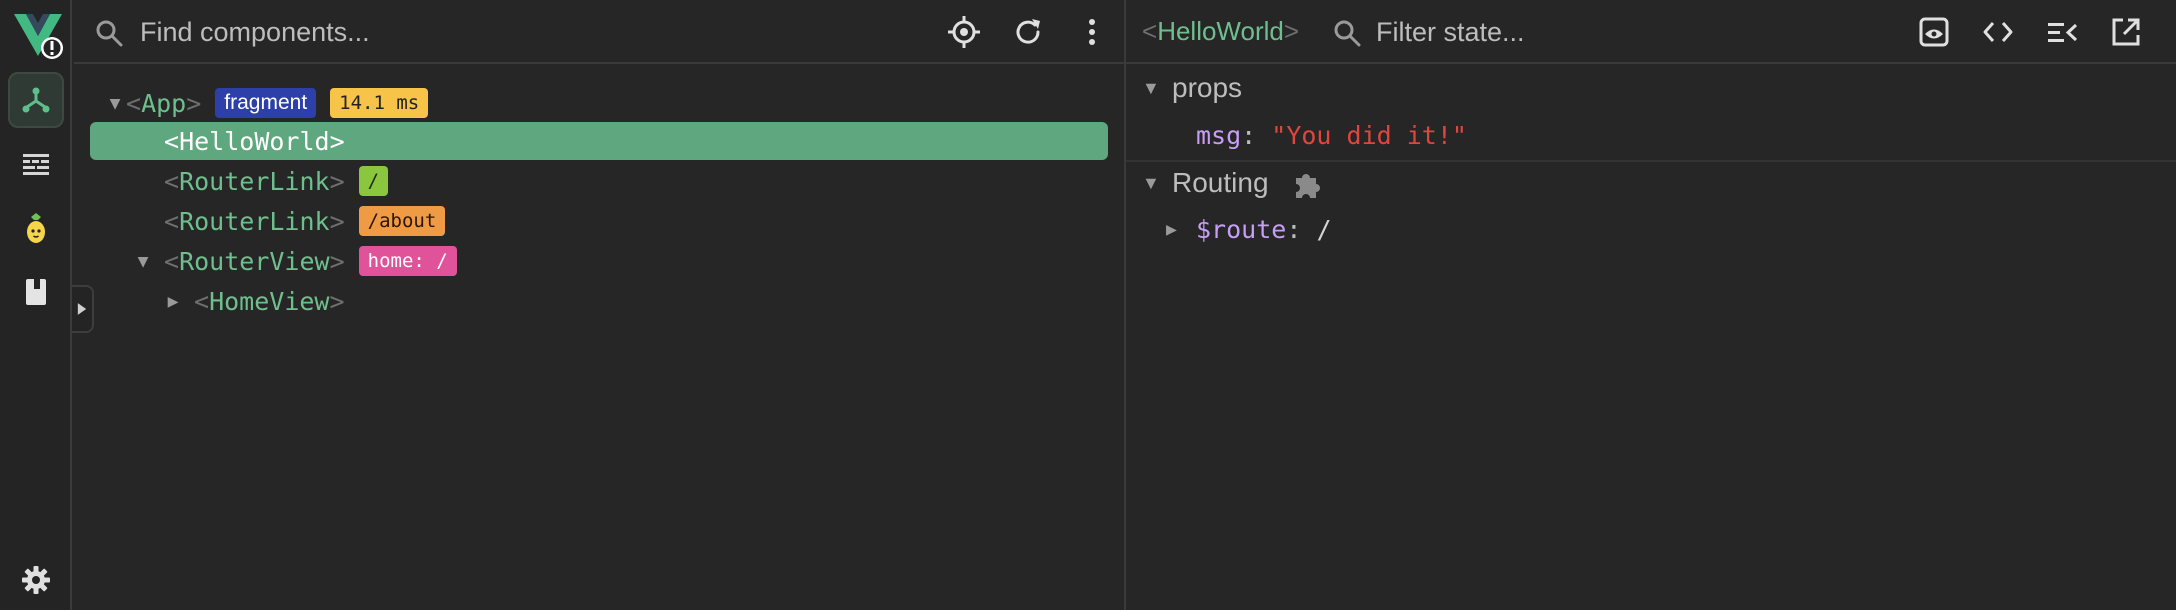 The width and height of the screenshot is (2176, 610). Describe the element at coordinates (254, 141) in the screenshot. I see `component-name: HelloWorld` at that location.